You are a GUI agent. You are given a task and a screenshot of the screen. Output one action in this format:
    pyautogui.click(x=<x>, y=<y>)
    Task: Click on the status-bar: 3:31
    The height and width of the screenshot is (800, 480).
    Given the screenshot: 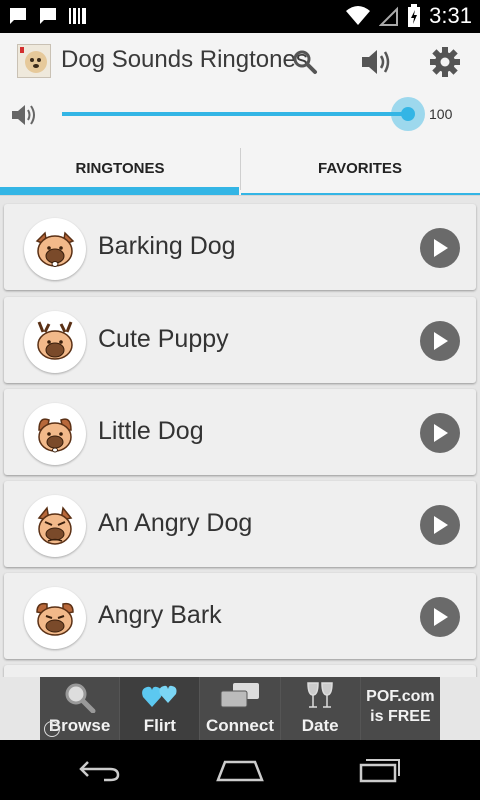 What is the action you would take?
    pyautogui.click(x=240, y=16)
    